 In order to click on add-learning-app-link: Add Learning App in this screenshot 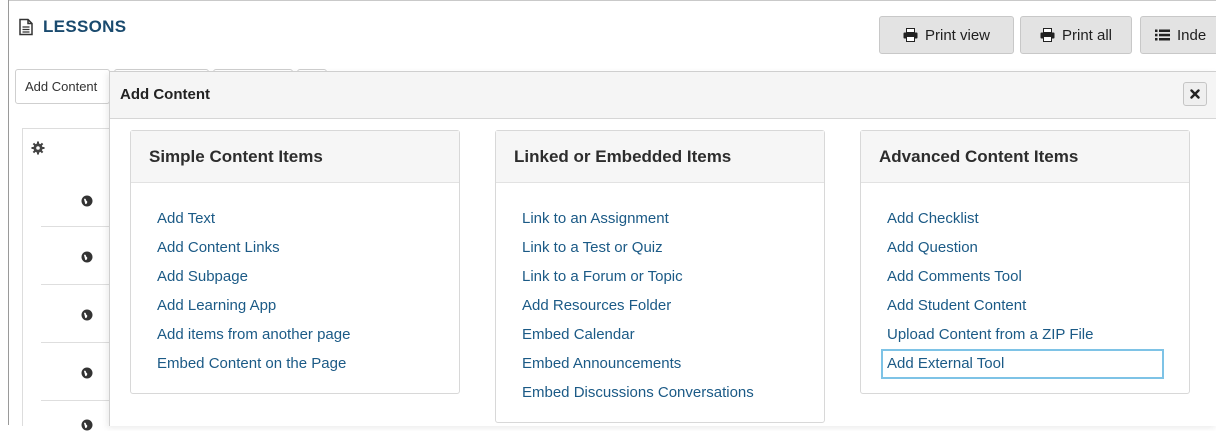, I will do `click(216, 305)`.